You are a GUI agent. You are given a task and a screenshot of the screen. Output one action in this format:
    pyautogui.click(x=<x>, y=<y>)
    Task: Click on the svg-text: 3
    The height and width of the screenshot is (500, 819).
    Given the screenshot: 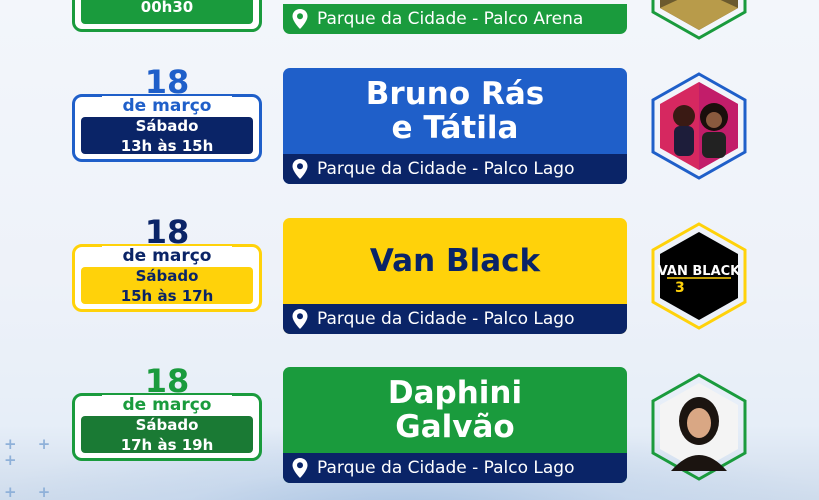 What is the action you would take?
    pyautogui.click(x=680, y=288)
    